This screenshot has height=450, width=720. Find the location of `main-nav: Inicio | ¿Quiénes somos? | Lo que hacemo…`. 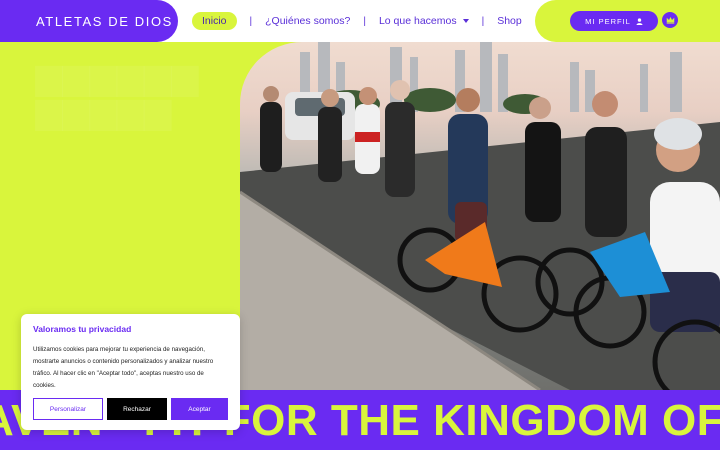

main-nav: Inicio | ¿Quiénes somos? | Lo que hacemo… is located at coordinates (357, 21).